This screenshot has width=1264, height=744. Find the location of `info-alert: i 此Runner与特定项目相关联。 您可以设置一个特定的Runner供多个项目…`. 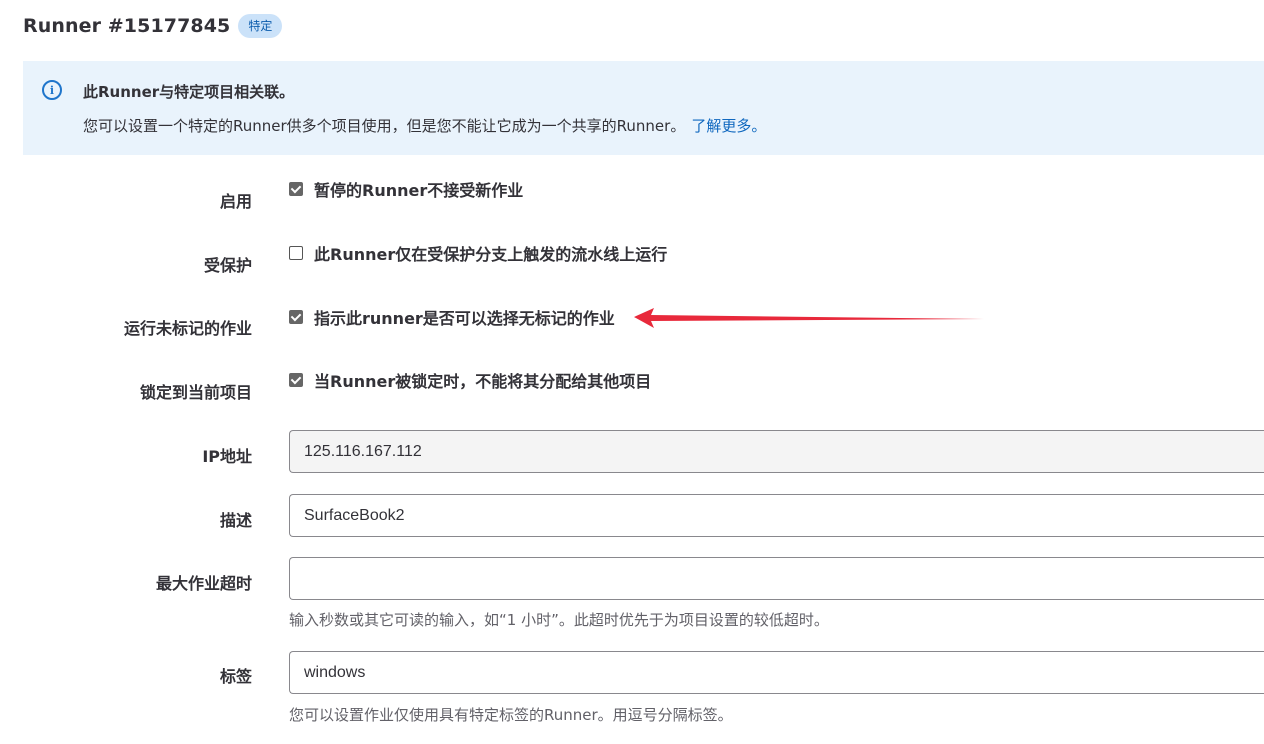

info-alert: i 此Runner与特定项目相关联。 您可以设置一个特定的Runner供多个项目… is located at coordinates (643, 108).